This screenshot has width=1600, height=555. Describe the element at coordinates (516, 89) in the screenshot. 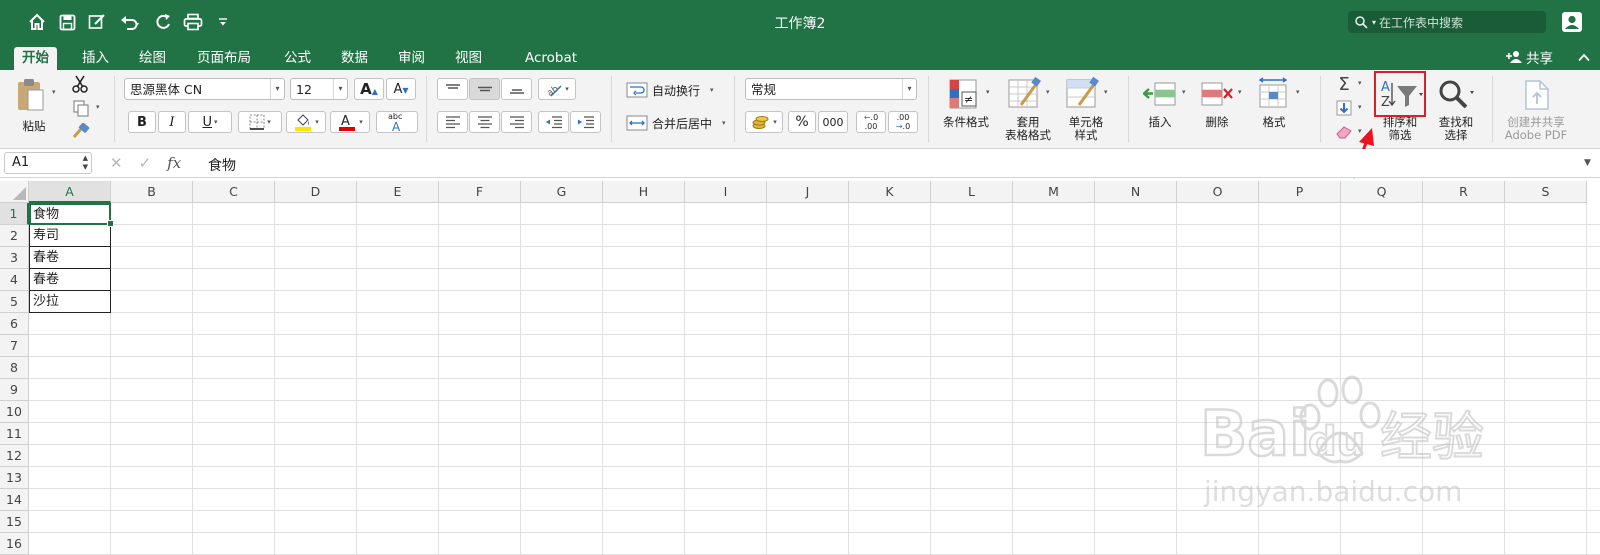

I see `align-bottom-button` at that location.